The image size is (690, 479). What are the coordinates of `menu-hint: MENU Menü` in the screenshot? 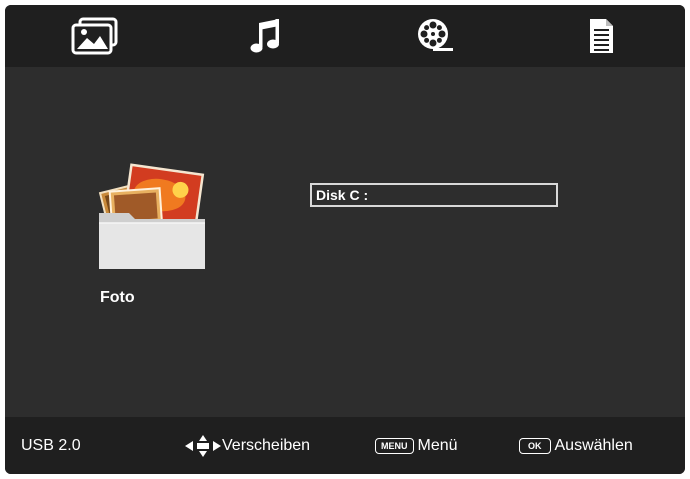 It's located at (416, 446).